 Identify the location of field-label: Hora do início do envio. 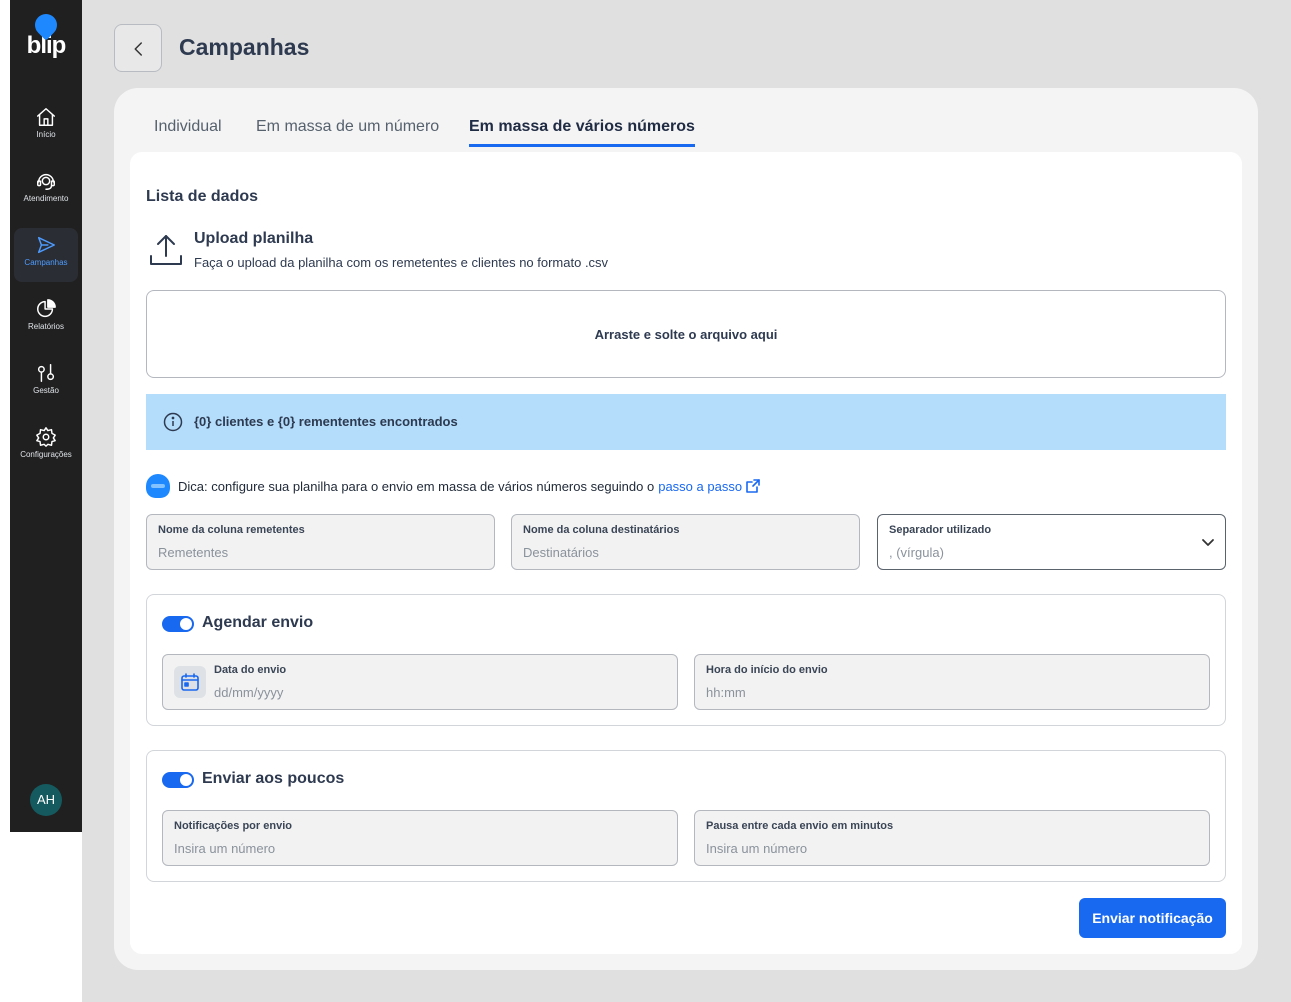
(767, 670).